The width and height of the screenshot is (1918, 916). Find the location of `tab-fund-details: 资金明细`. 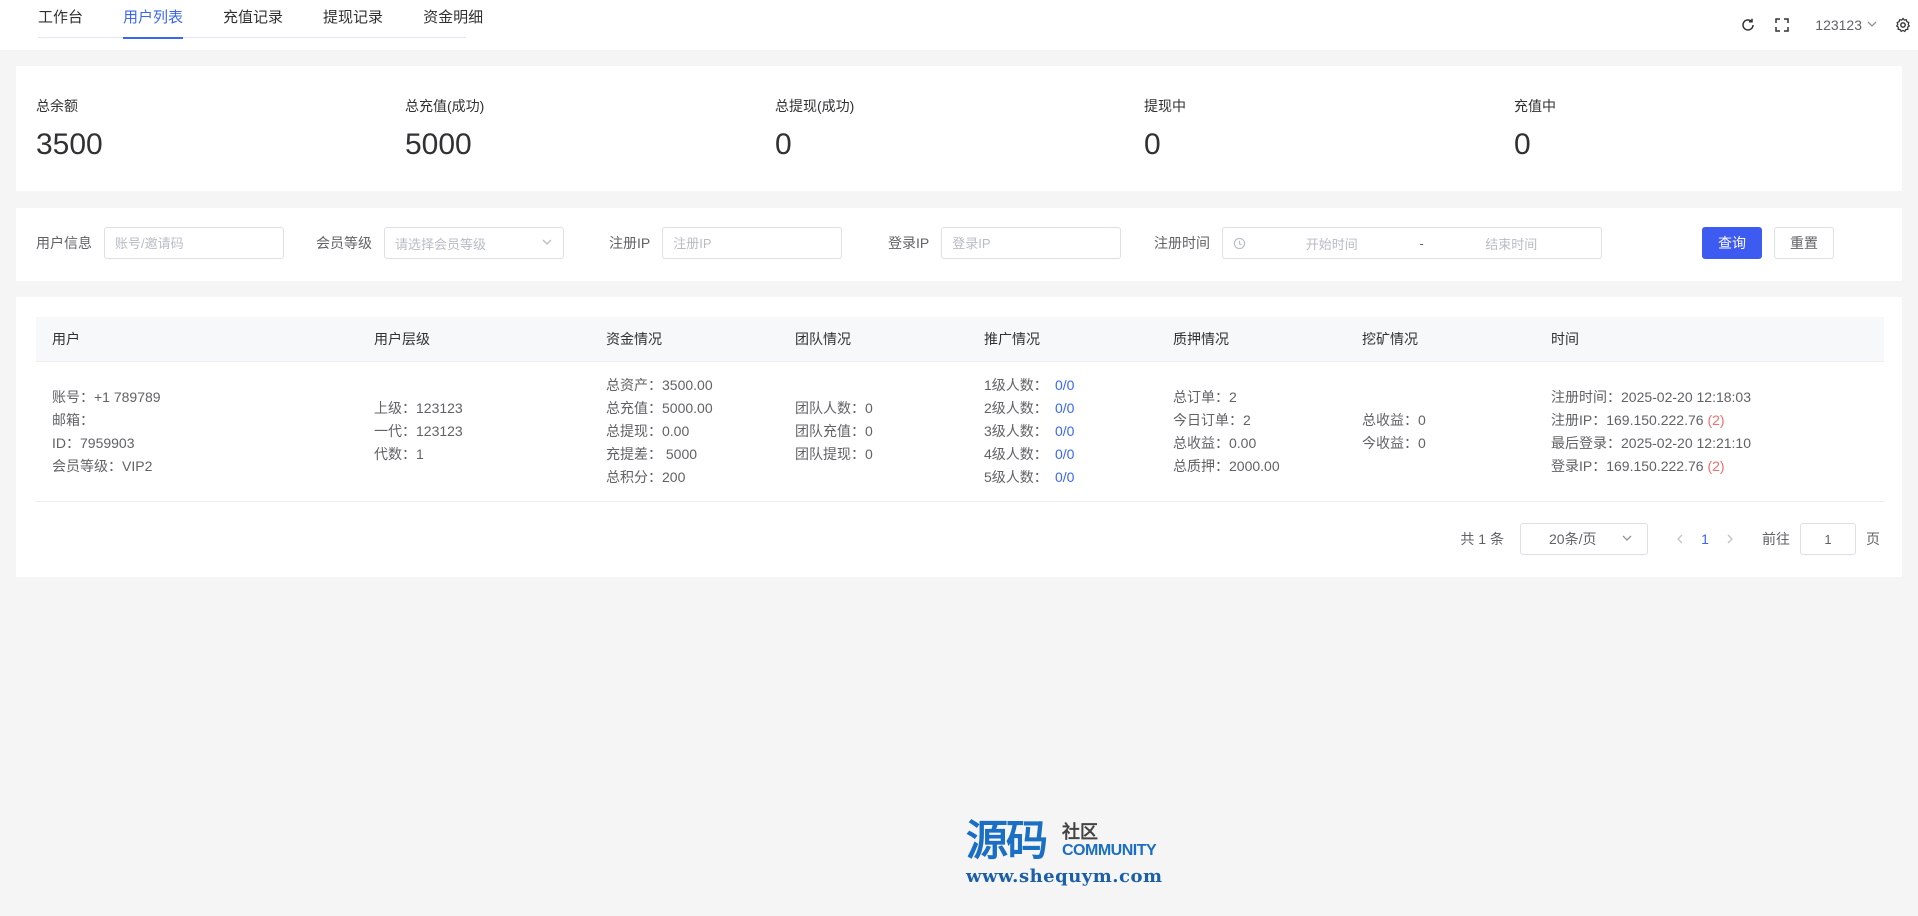

tab-fund-details: 资金明细 is located at coordinates (453, 19).